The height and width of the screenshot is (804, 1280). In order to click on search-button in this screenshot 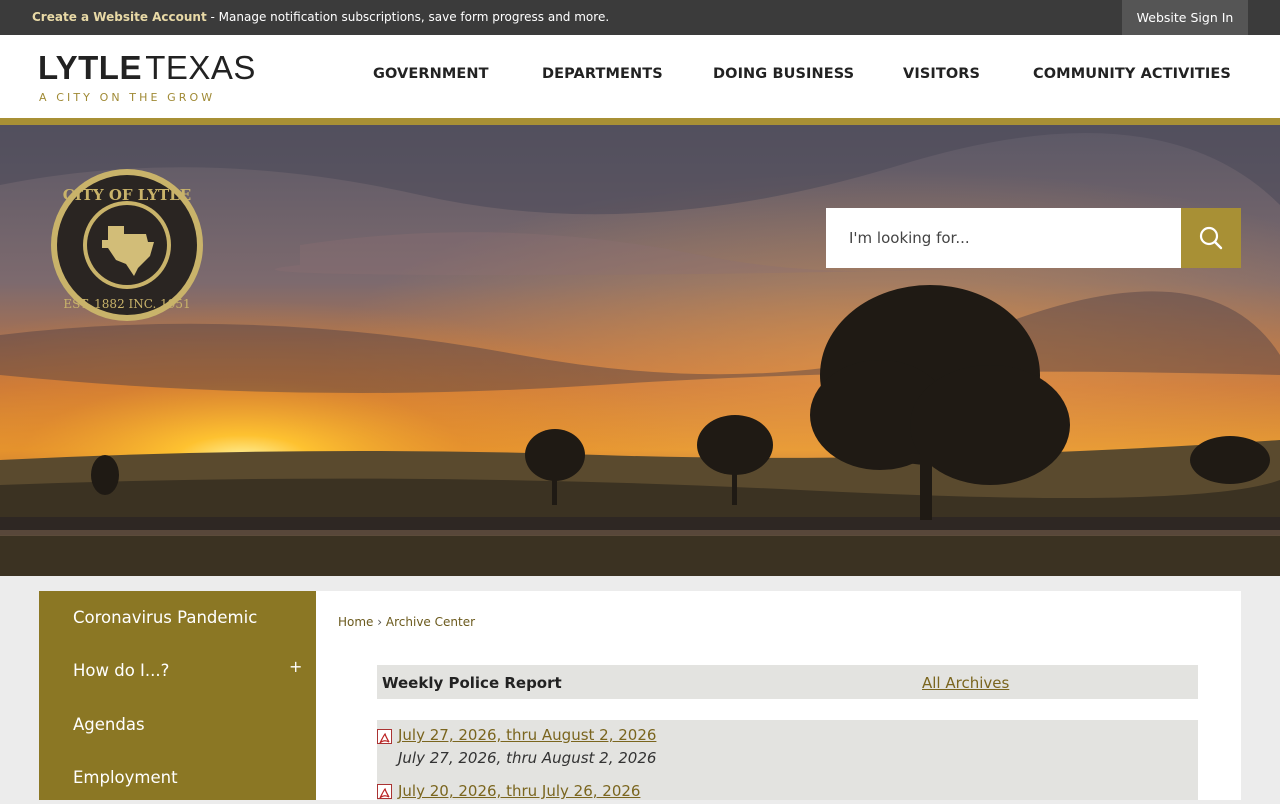, I will do `click(1211, 238)`.